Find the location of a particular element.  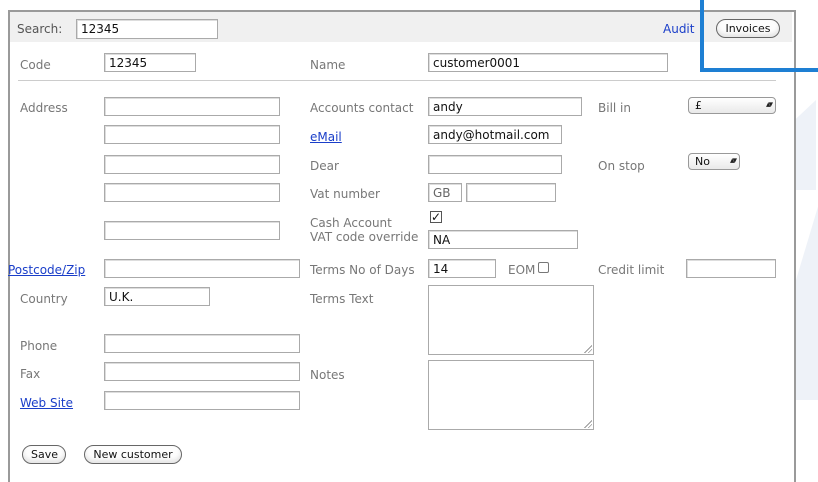

eom-checkbox is located at coordinates (543, 267).